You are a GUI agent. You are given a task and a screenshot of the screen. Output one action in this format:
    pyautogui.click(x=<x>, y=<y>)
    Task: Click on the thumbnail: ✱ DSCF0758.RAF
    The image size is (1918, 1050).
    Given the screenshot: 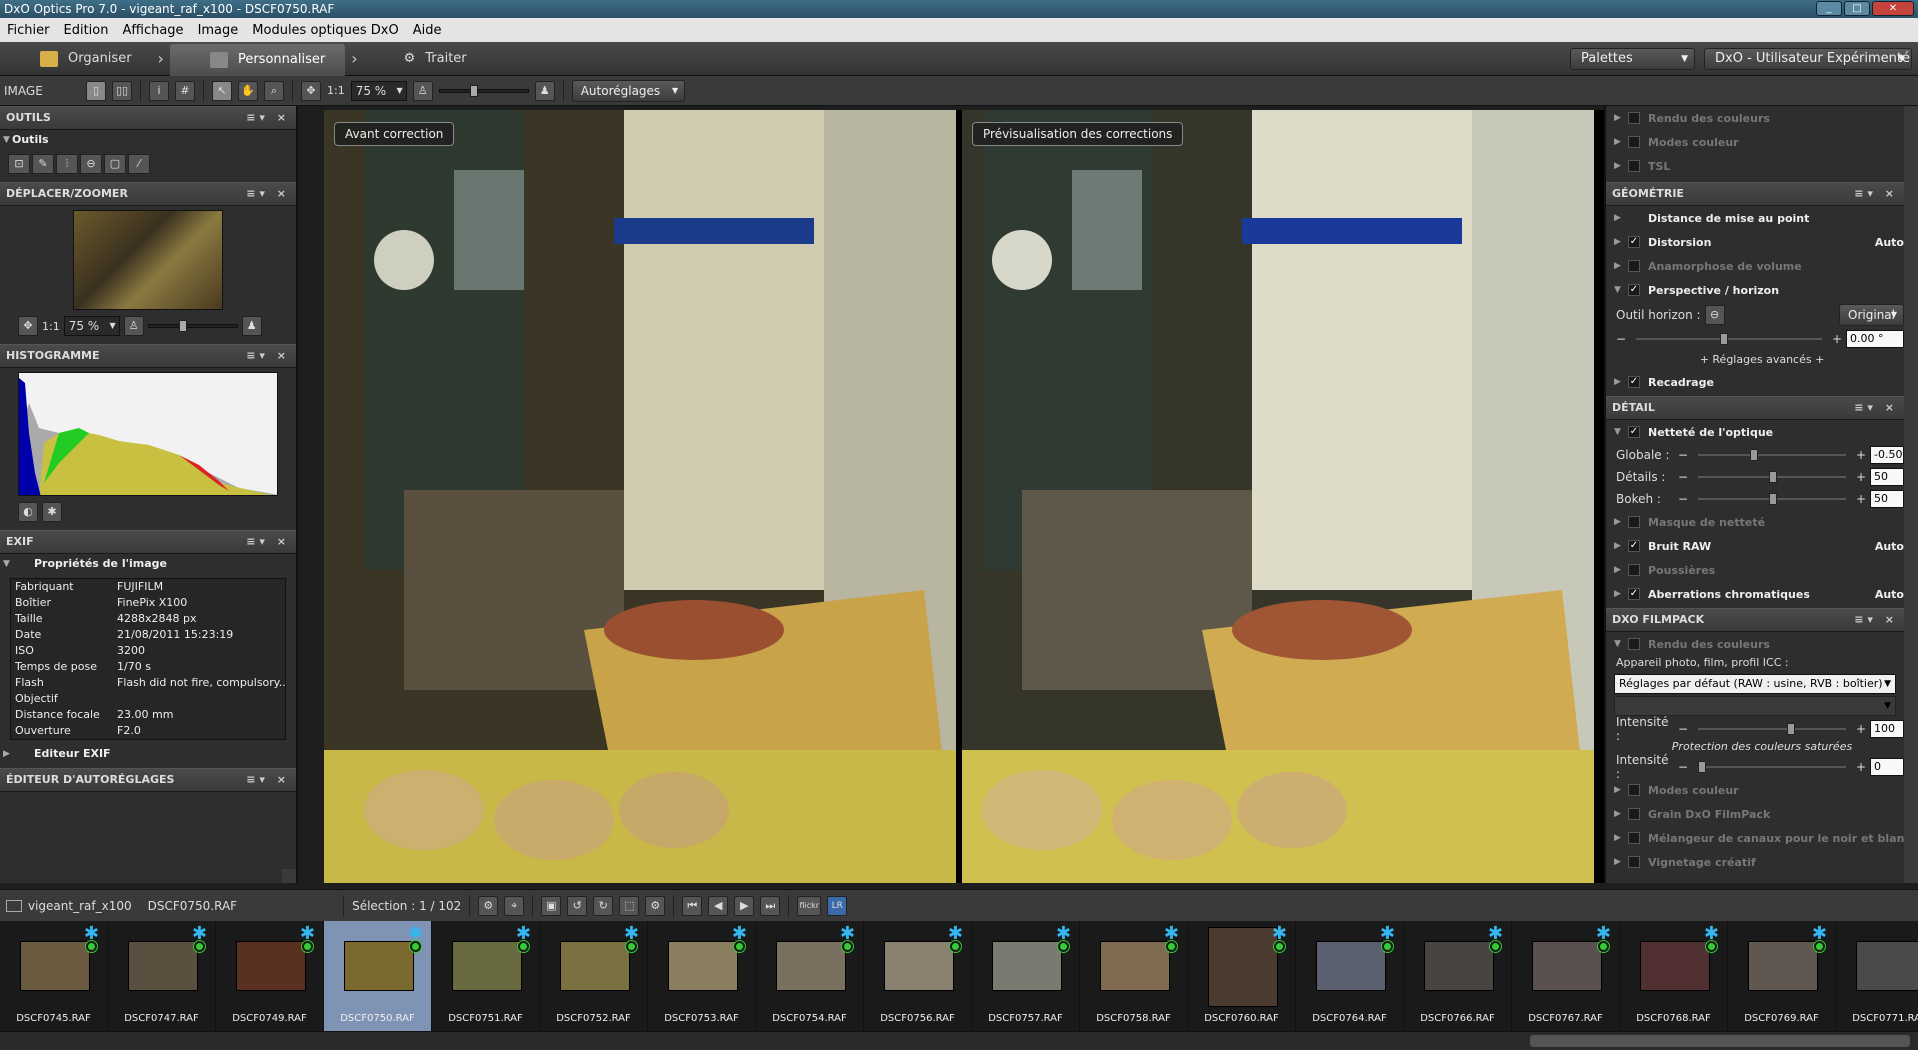 What is the action you would take?
    pyautogui.click(x=1134, y=976)
    